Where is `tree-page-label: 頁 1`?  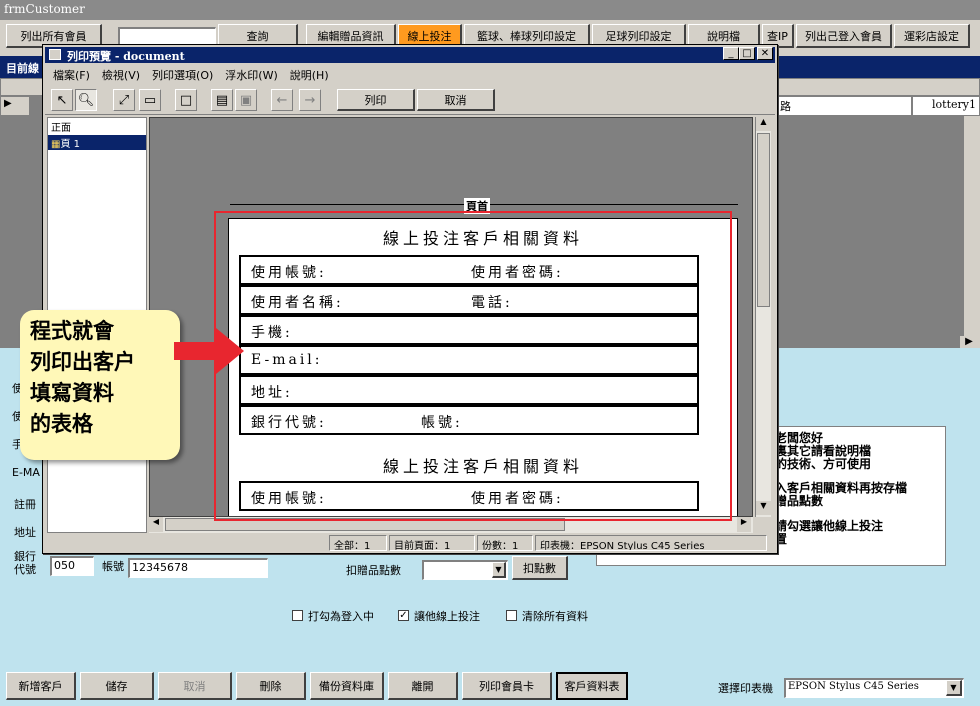 tree-page-label: 頁 1 is located at coordinates (70, 144).